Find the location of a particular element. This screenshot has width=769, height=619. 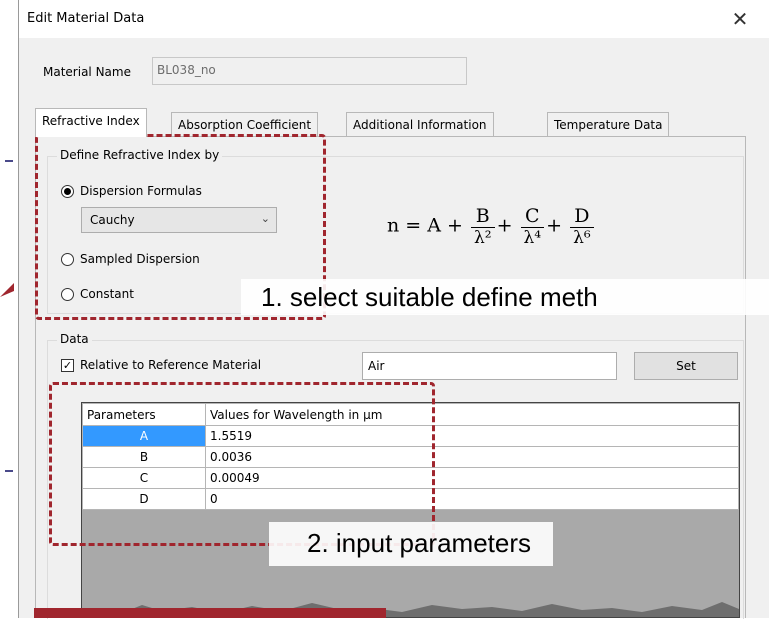

callout-step-2: 2. input parameters is located at coordinates (411, 544).